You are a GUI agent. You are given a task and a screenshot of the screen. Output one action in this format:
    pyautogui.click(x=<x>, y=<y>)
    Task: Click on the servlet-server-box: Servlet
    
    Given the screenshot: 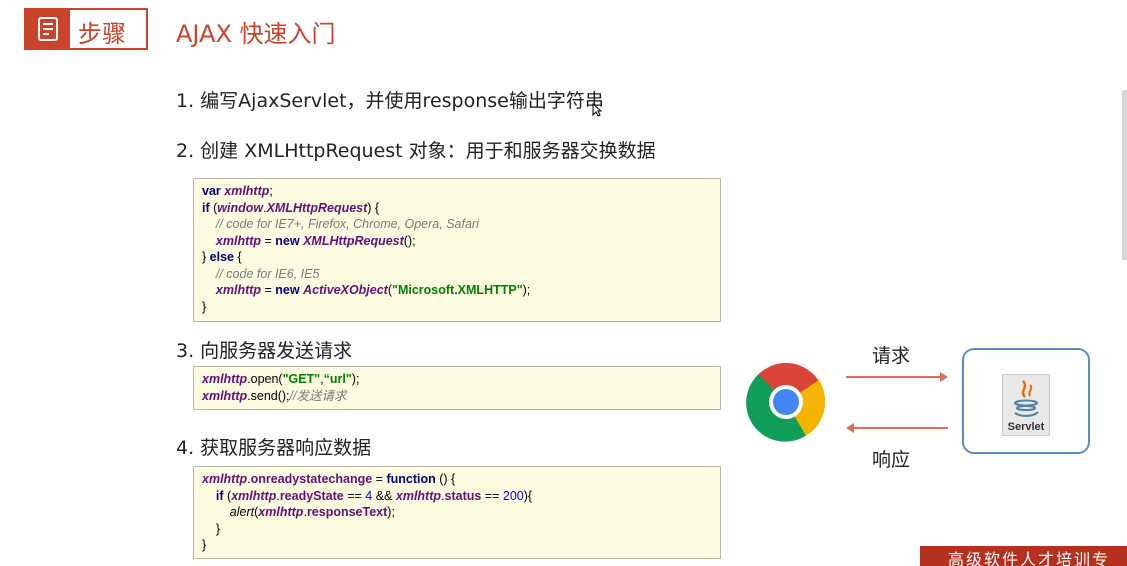 What is the action you would take?
    pyautogui.click(x=1026, y=401)
    